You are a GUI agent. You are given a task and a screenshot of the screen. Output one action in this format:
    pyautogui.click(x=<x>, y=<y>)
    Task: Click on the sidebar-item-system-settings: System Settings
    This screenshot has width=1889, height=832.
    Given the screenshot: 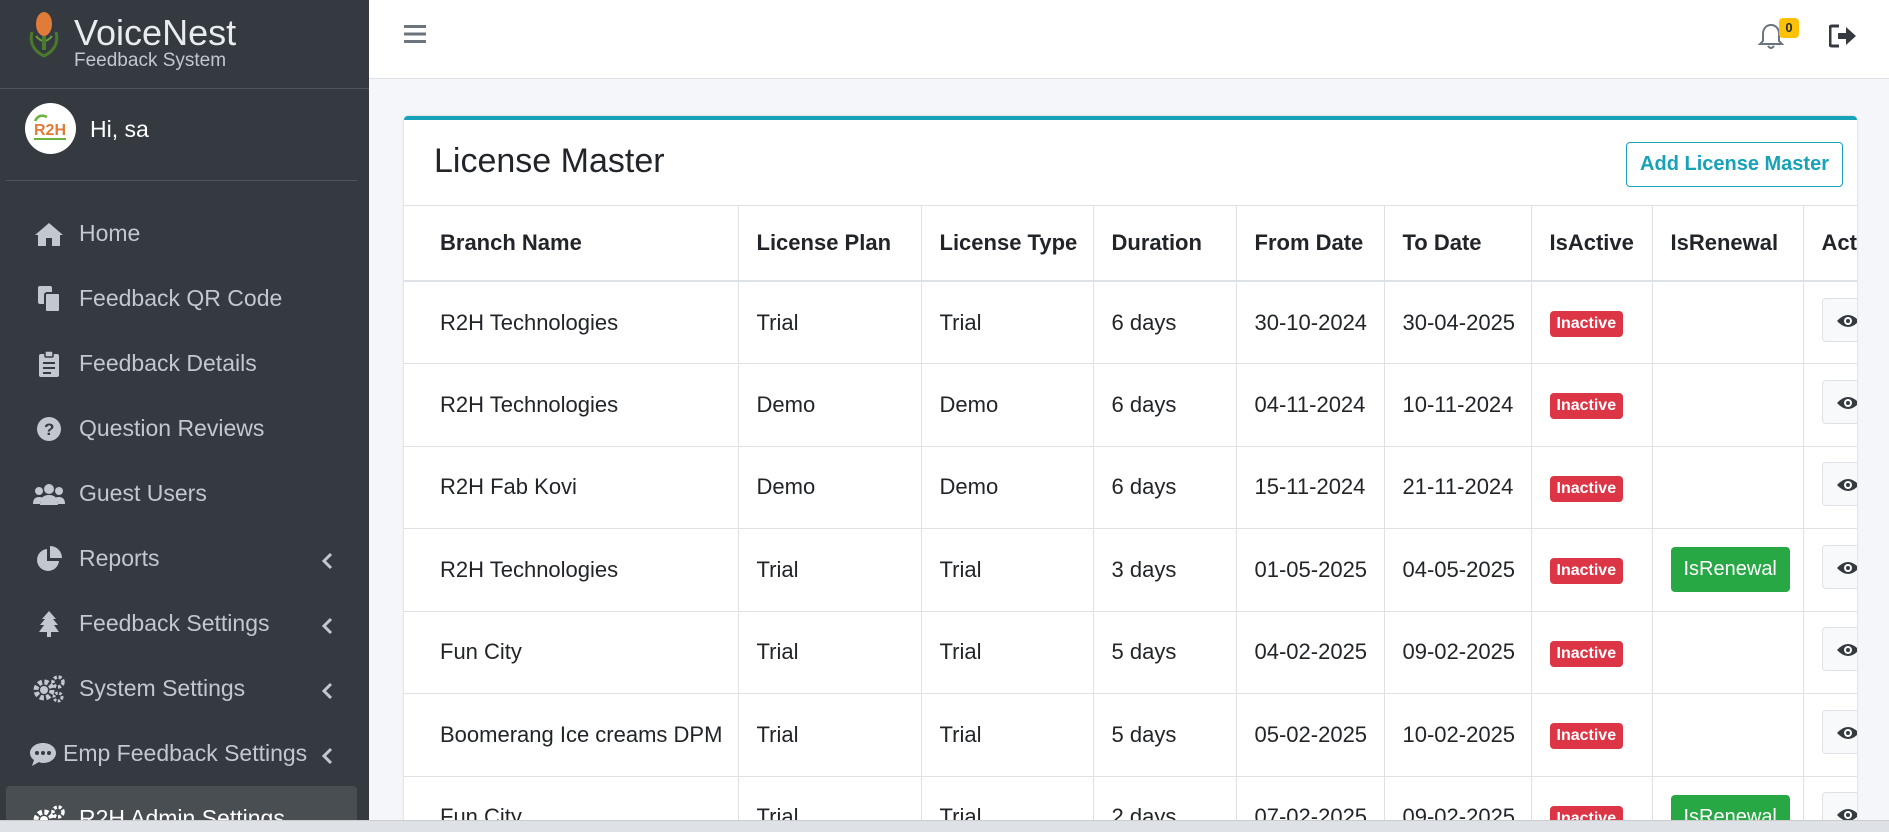 What is the action you would take?
    pyautogui.click(x=184, y=688)
    